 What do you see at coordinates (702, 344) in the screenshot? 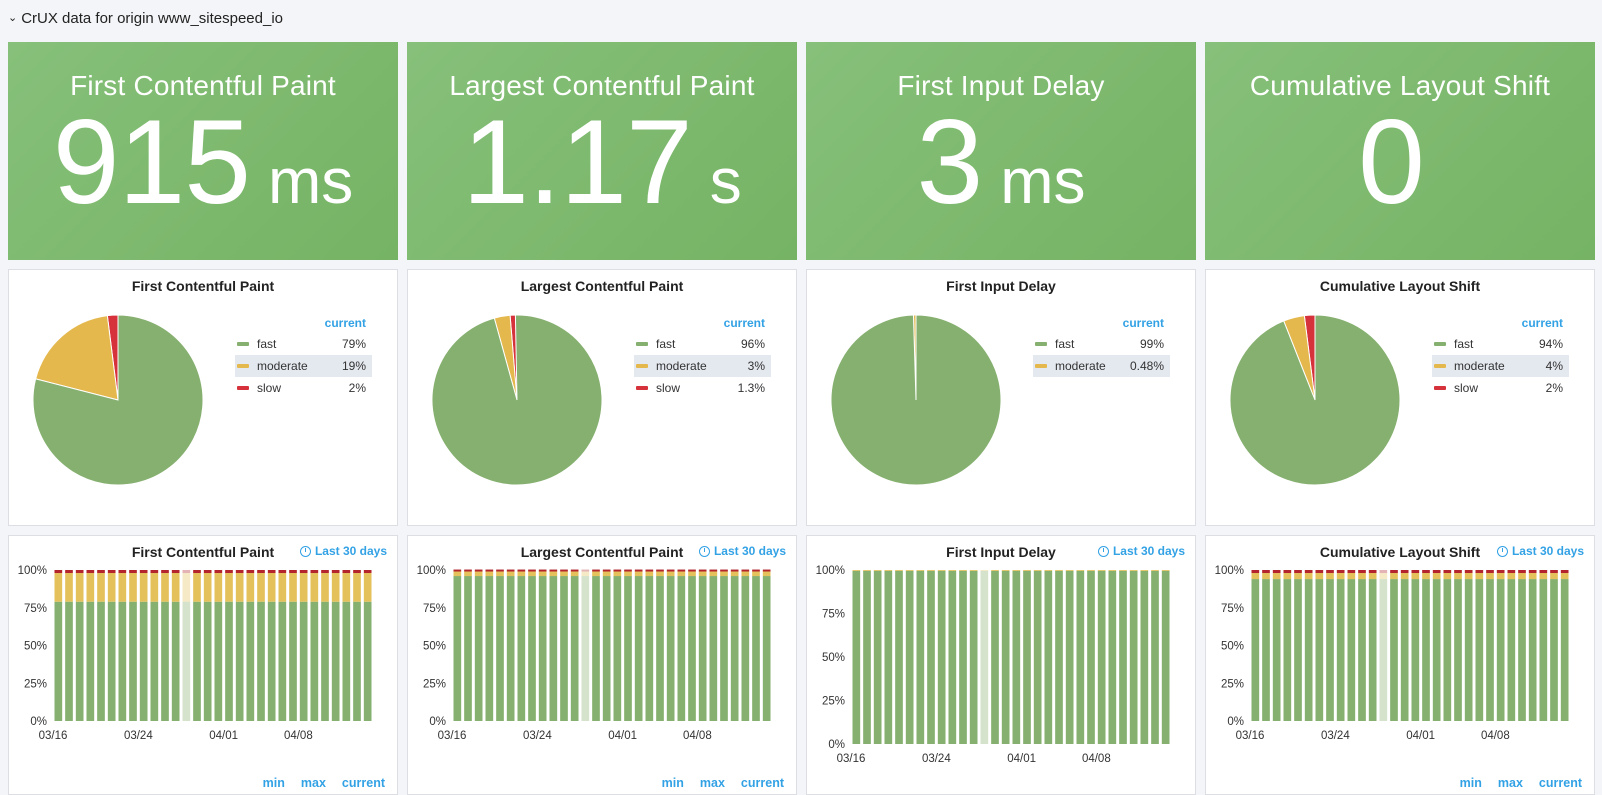
I see `legend-item-fast: fast 96%` at bounding box center [702, 344].